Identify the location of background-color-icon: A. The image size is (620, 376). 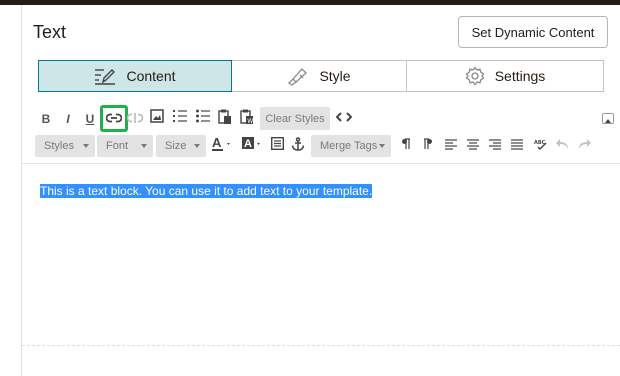
(252, 146).